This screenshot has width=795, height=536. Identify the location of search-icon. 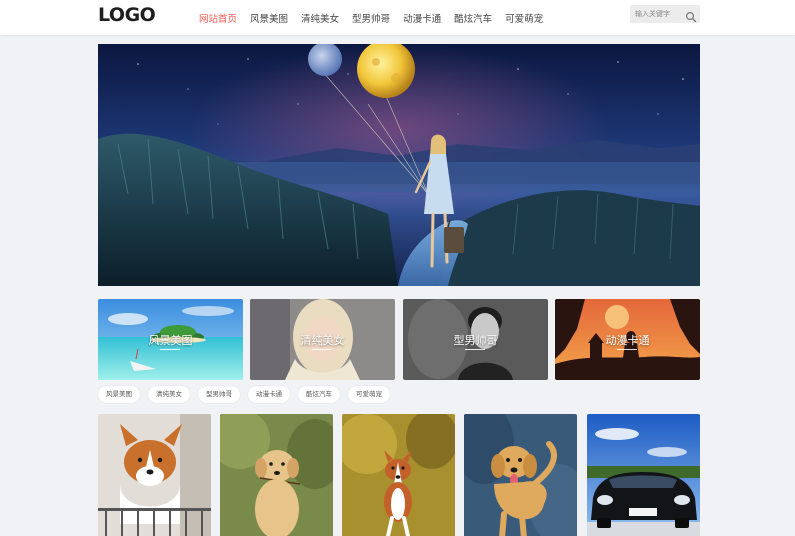
(691, 15).